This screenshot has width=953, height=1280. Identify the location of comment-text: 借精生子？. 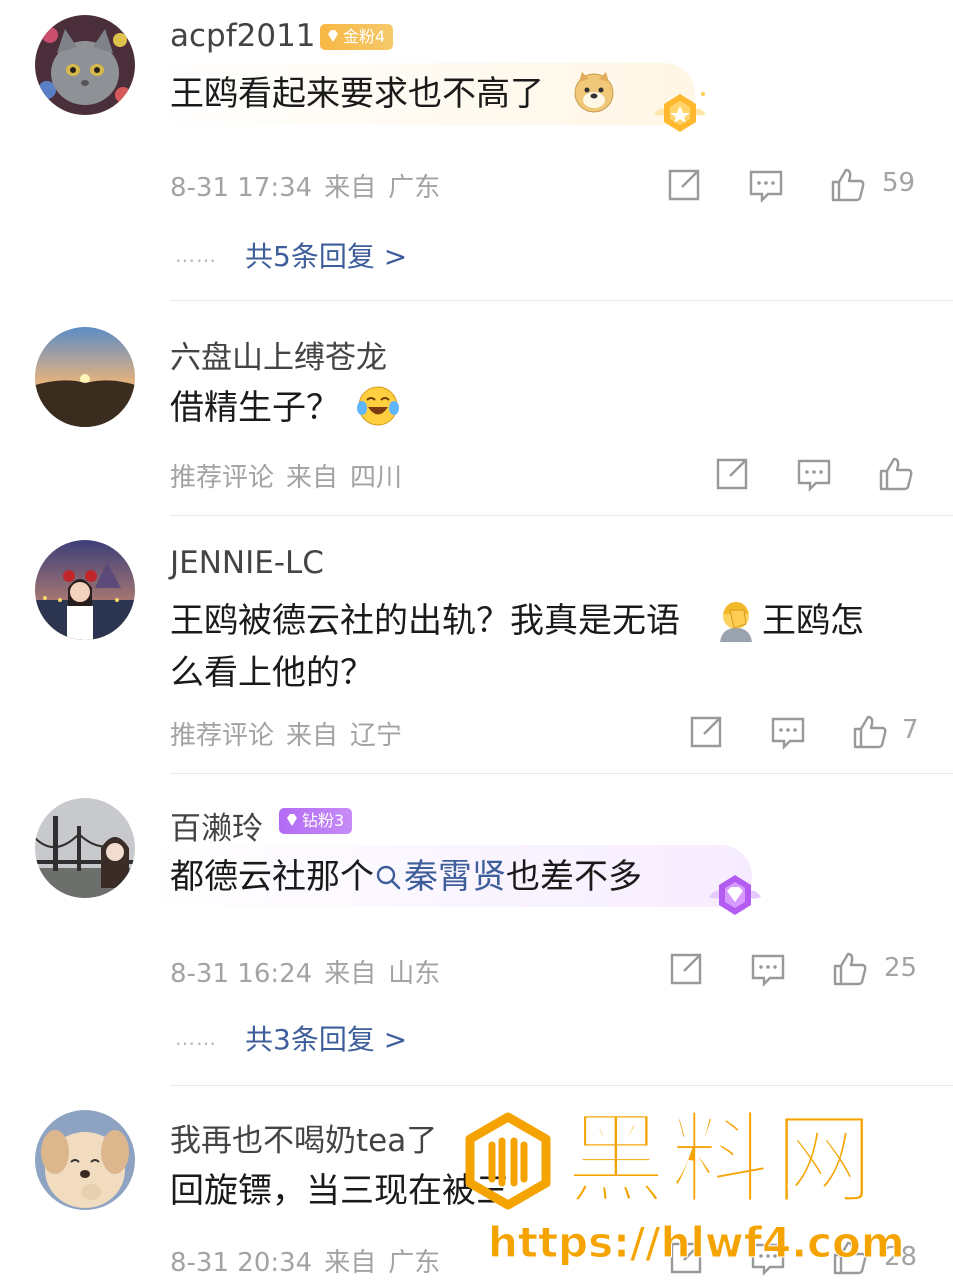
(255, 408).